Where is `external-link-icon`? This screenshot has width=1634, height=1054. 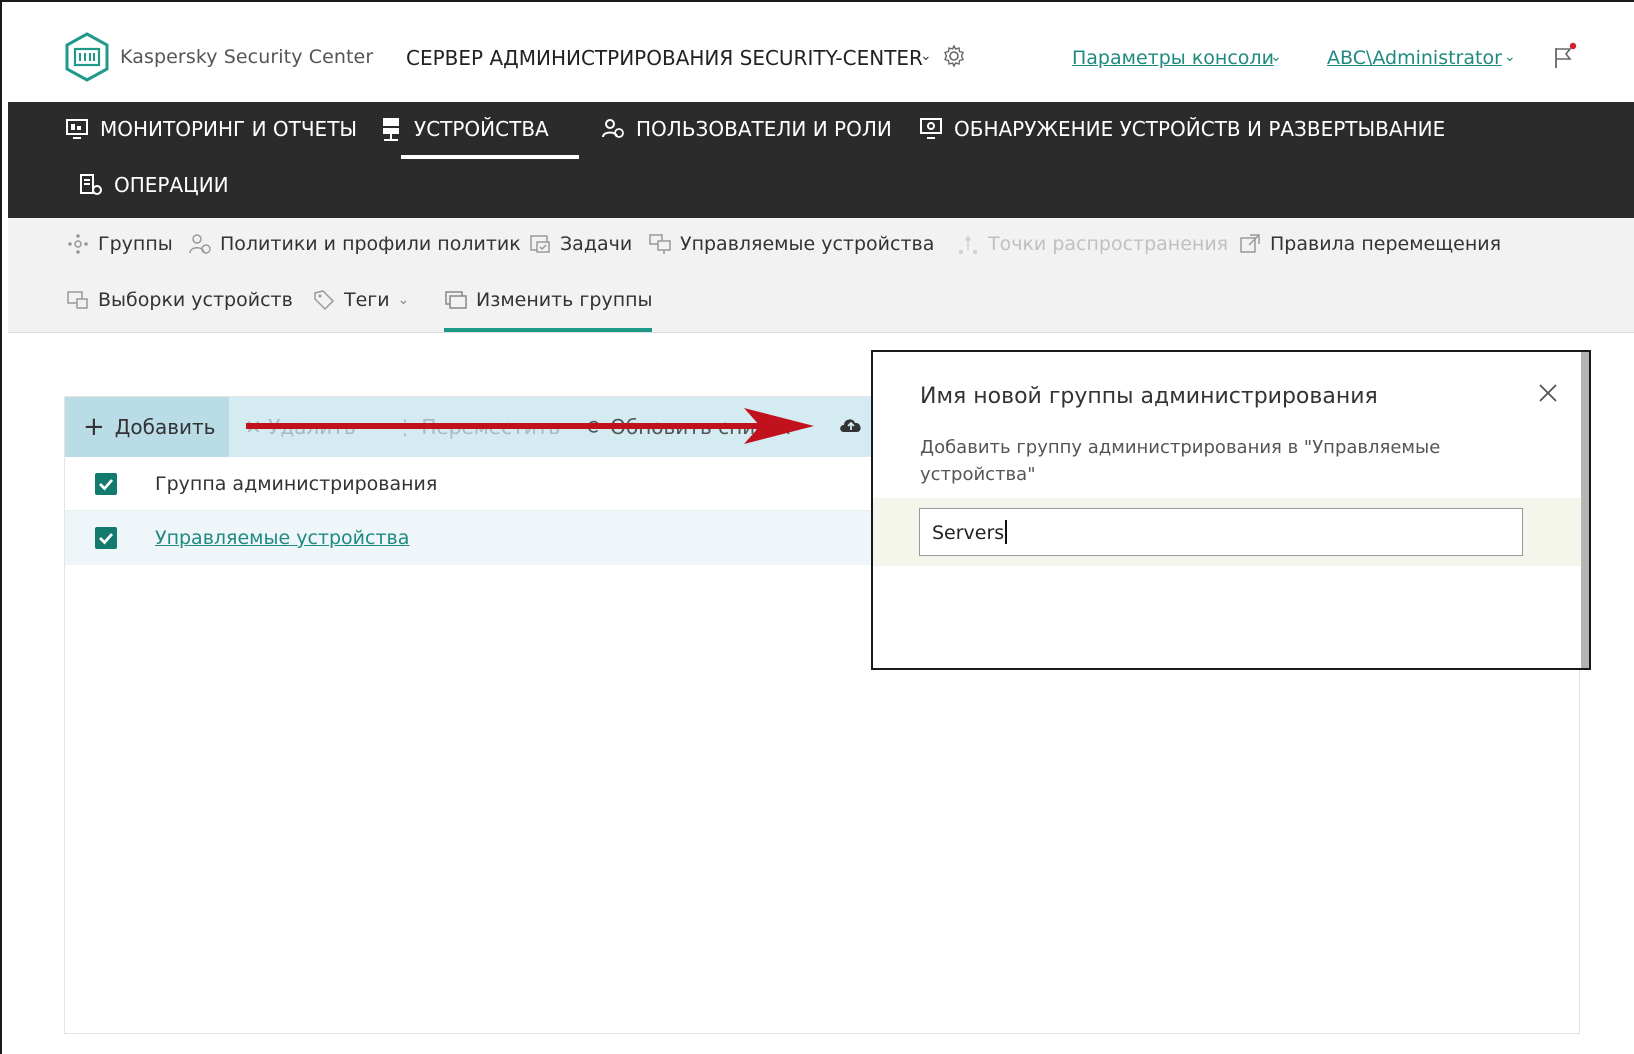
external-link-icon is located at coordinates (1250, 243).